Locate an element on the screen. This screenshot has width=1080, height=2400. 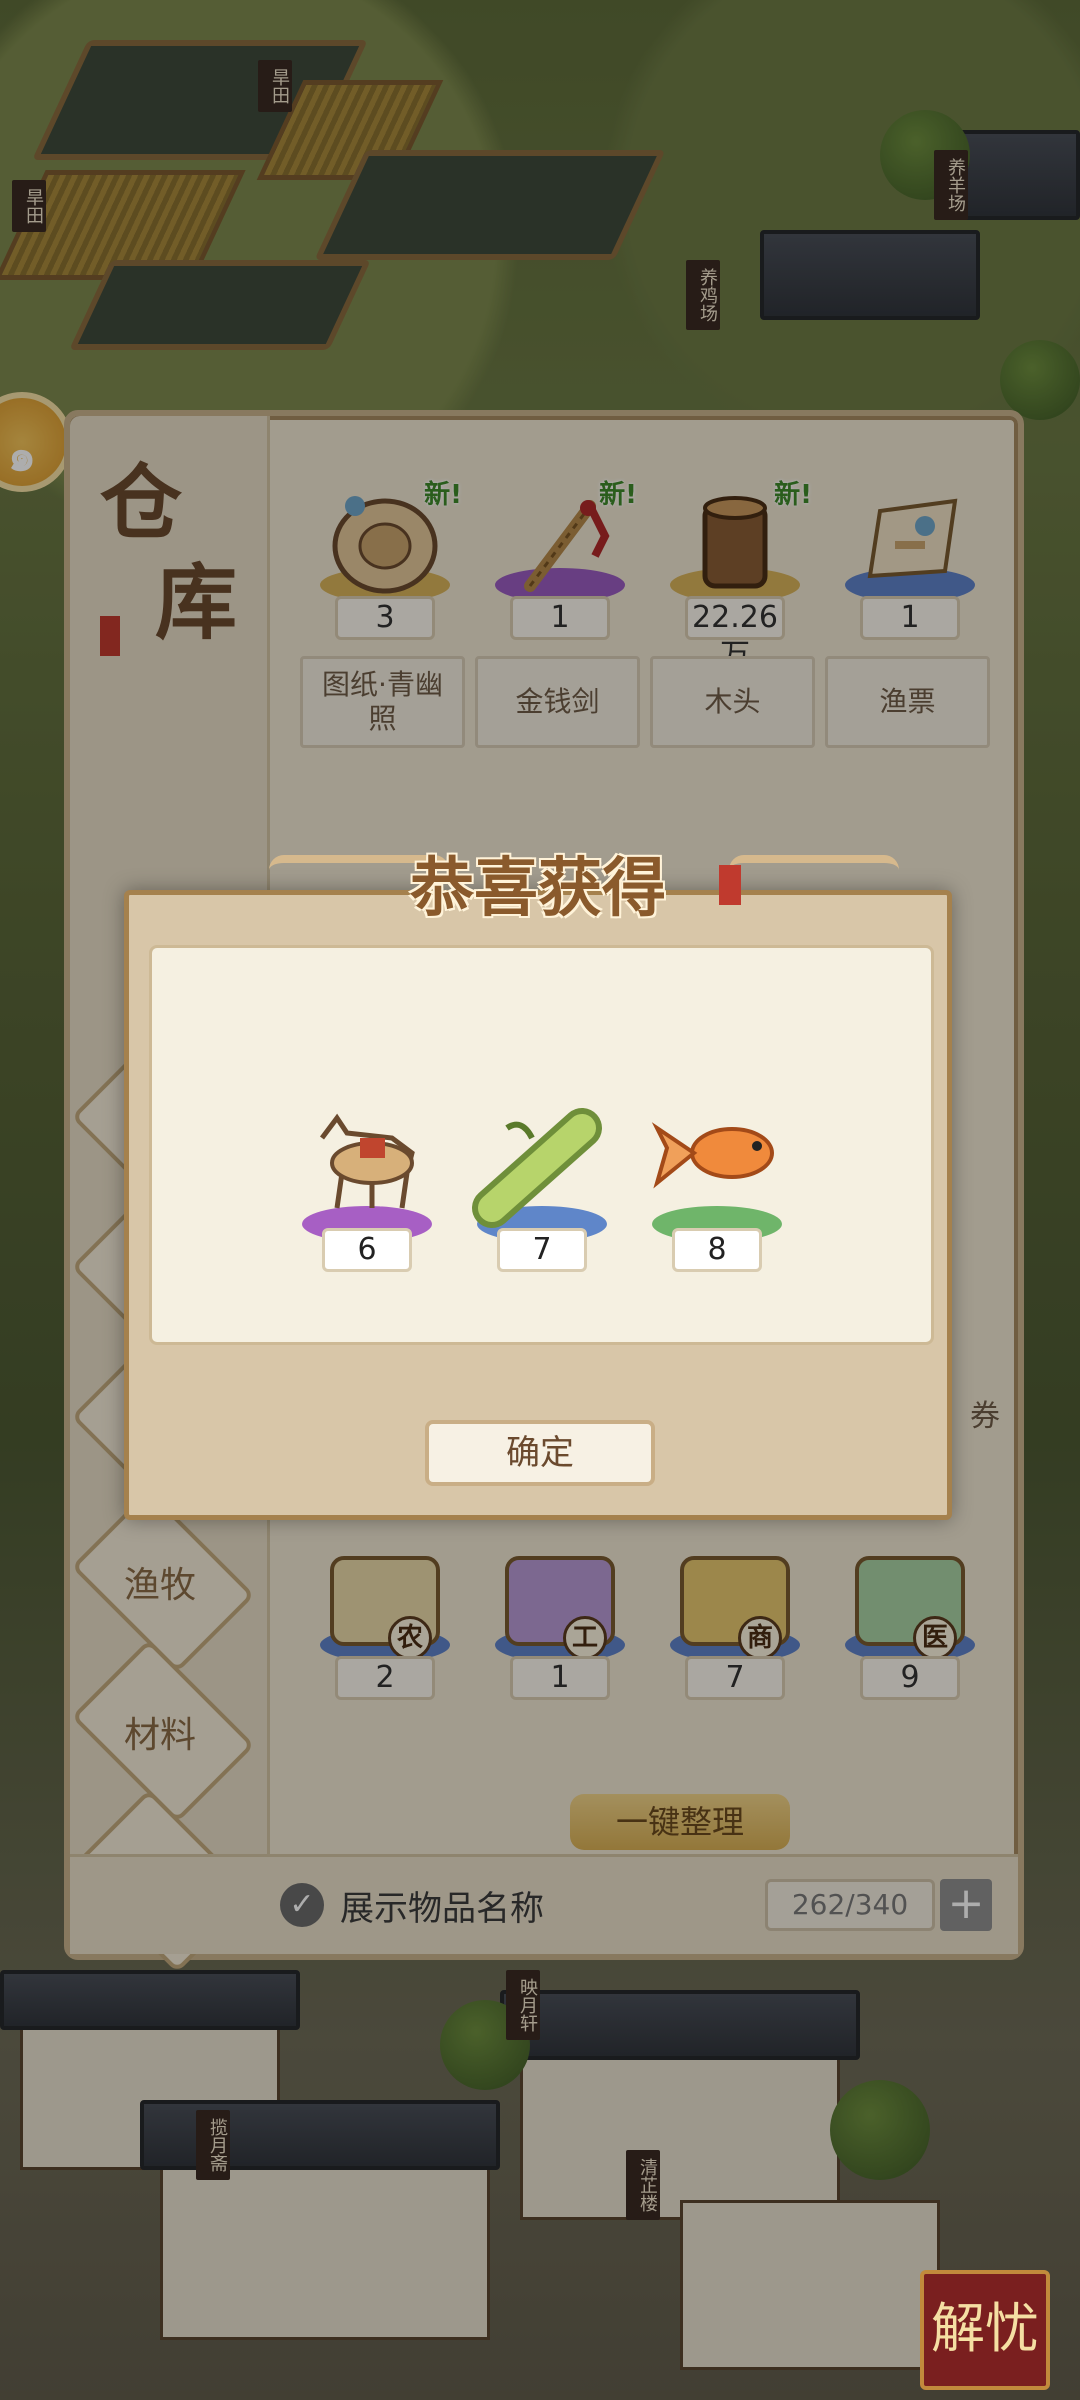
bamboo-icon is located at coordinates (537, 1168).